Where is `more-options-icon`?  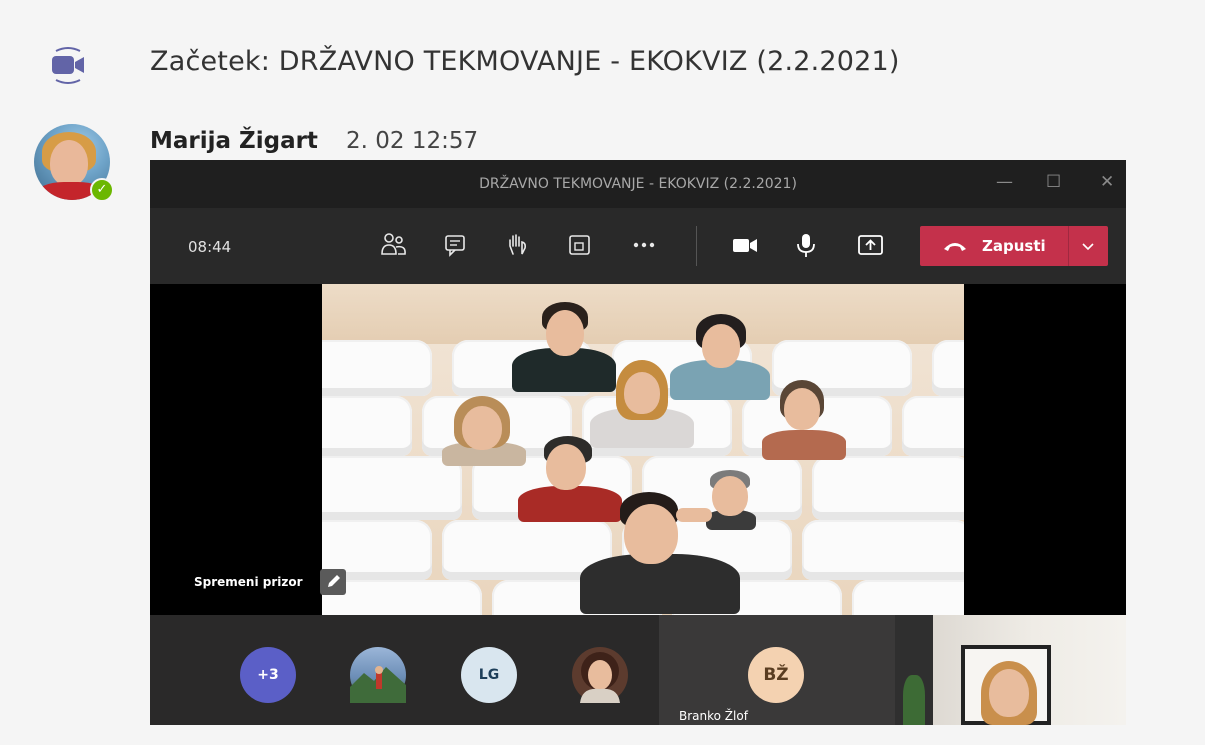
more-options-icon is located at coordinates (645, 245).